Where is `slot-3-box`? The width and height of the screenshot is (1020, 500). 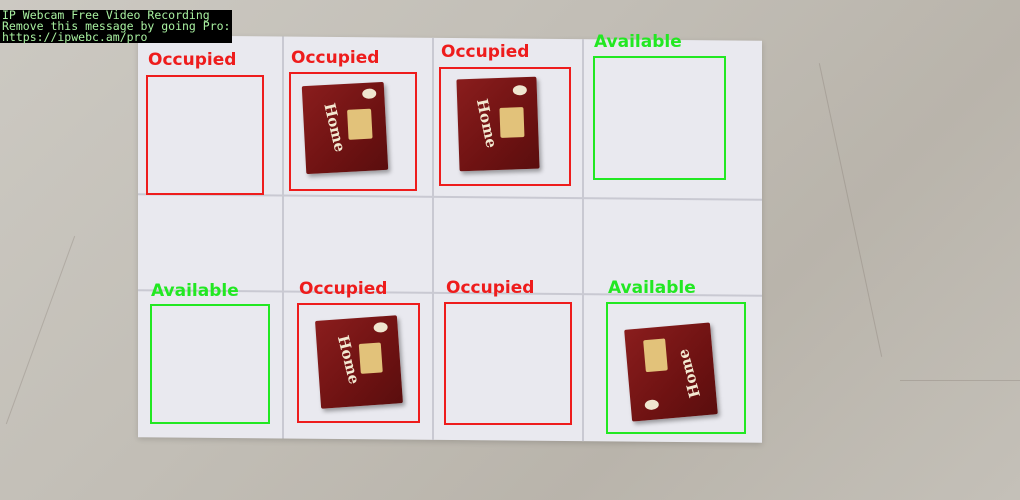
slot-3-box is located at coordinates (505, 126).